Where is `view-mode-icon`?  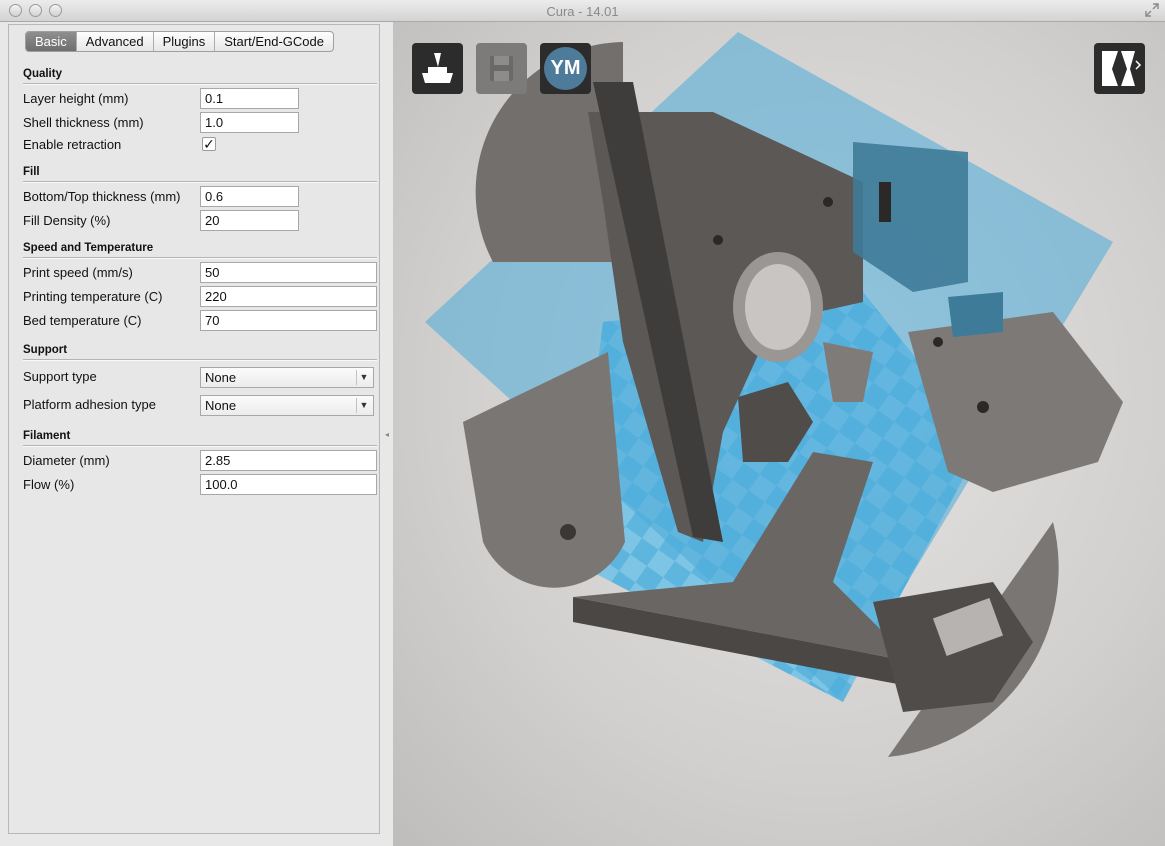
view-mode-icon is located at coordinates (1122, 68).